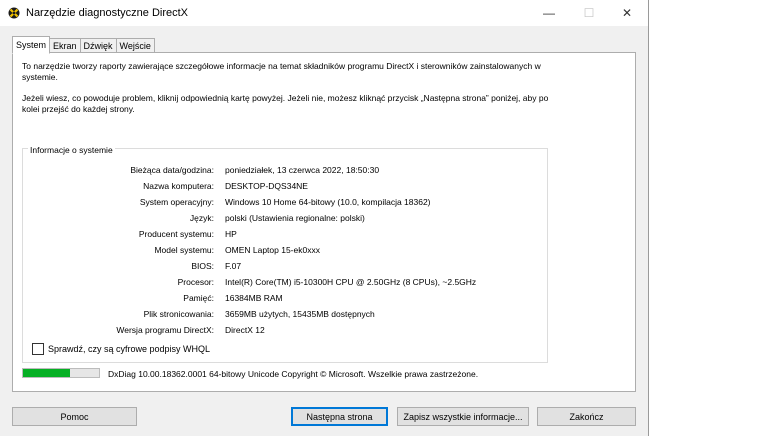  Describe the element at coordinates (178, 186) in the screenshot. I see `info-label: Nazwa komputera:` at that location.